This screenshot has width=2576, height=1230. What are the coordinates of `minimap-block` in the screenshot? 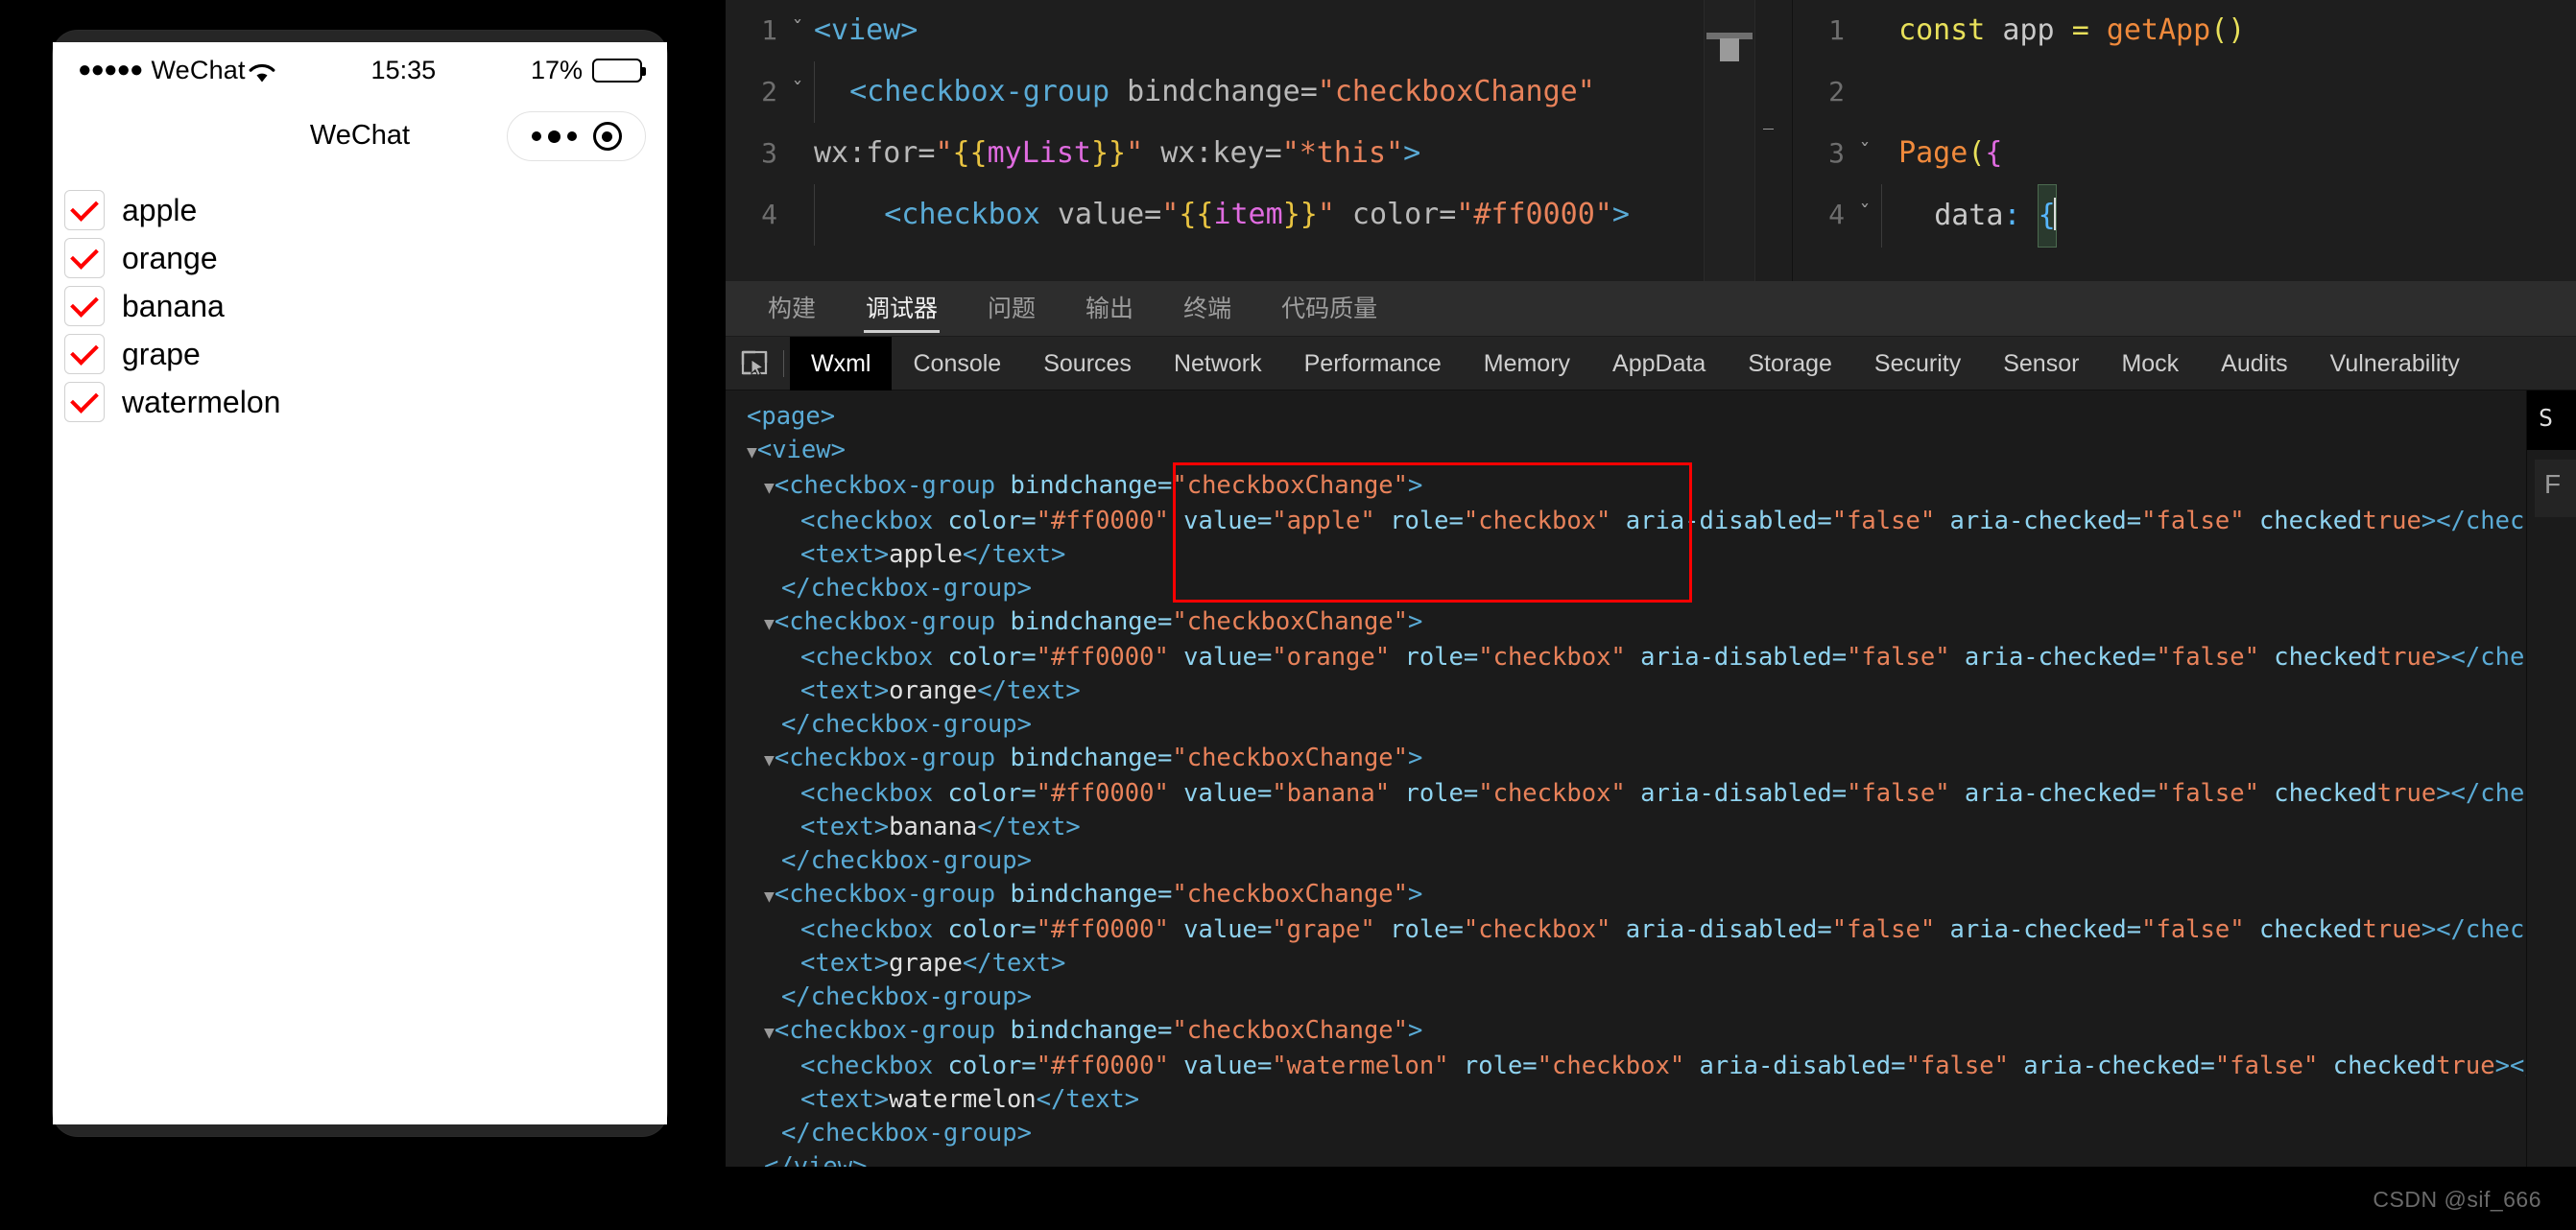 It's located at (1729, 49).